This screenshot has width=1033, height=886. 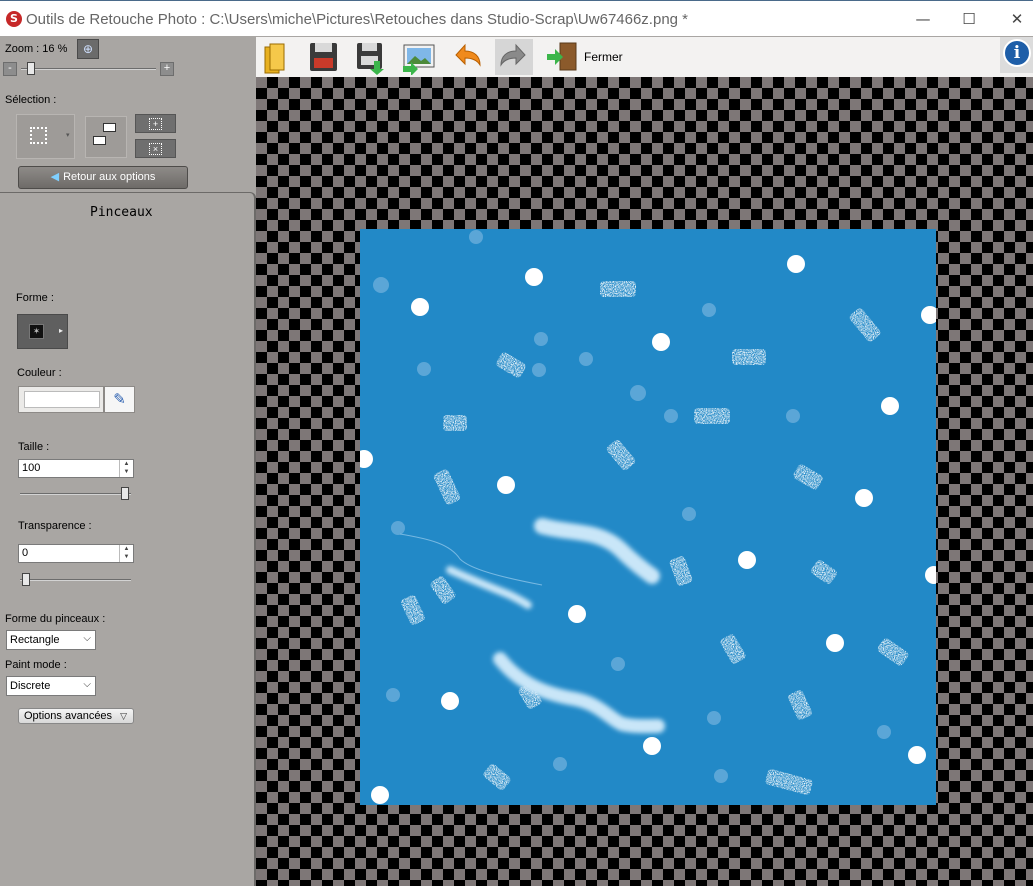 What do you see at coordinates (55, 619) in the screenshot?
I see `brush-form-label: Forme du pinceaux :` at bounding box center [55, 619].